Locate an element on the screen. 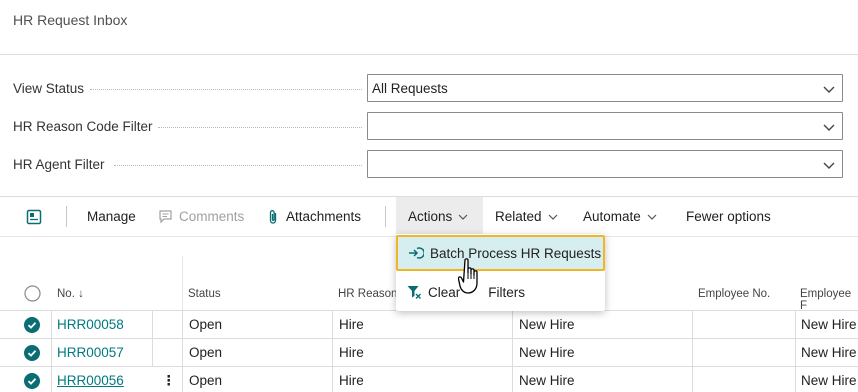 The height and width of the screenshot is (392, 858). page-title: HR Request Inbox is located at coordinates (70, 20).